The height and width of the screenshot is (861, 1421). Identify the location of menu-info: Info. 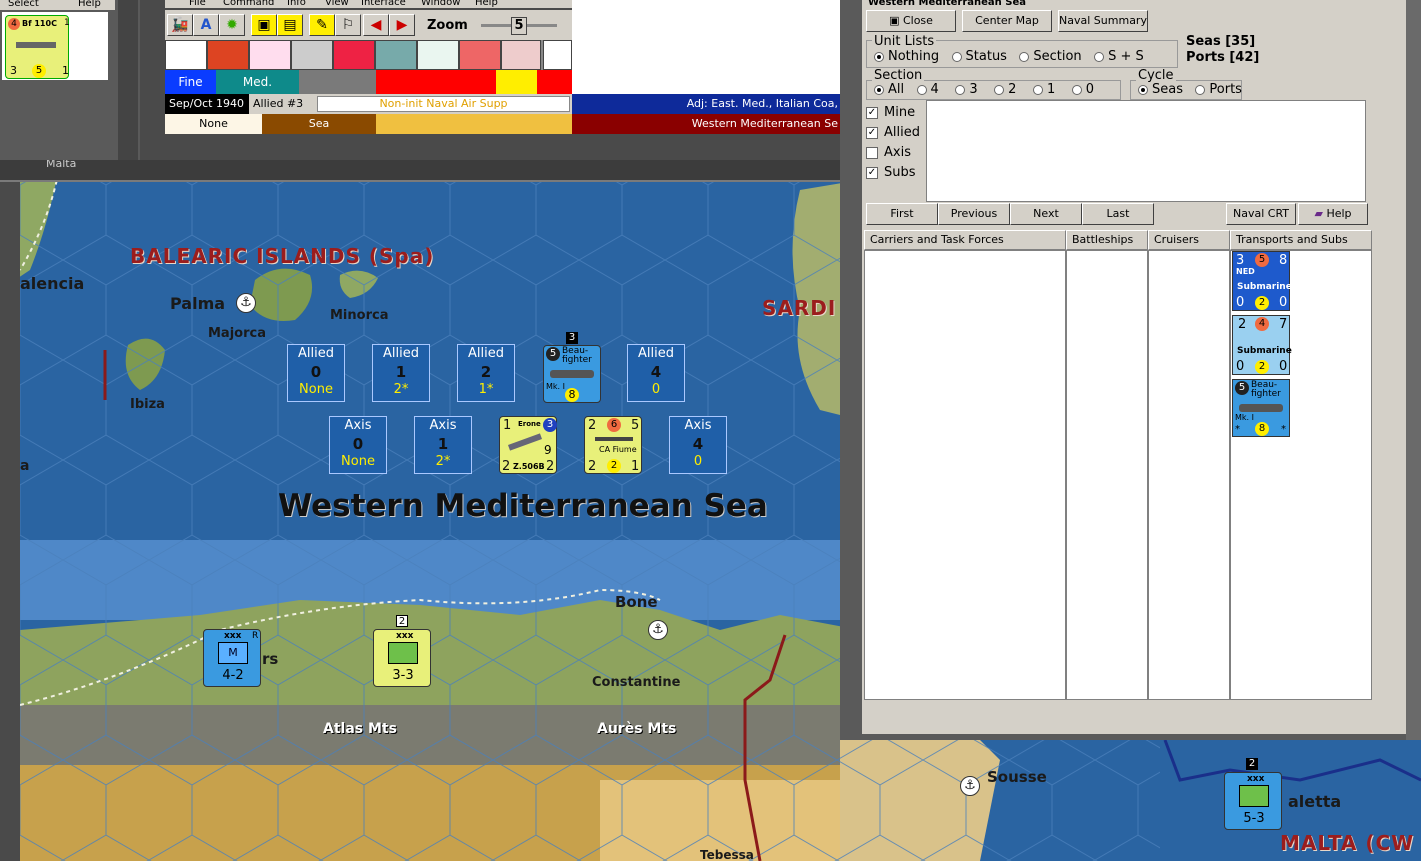
(296, 4).